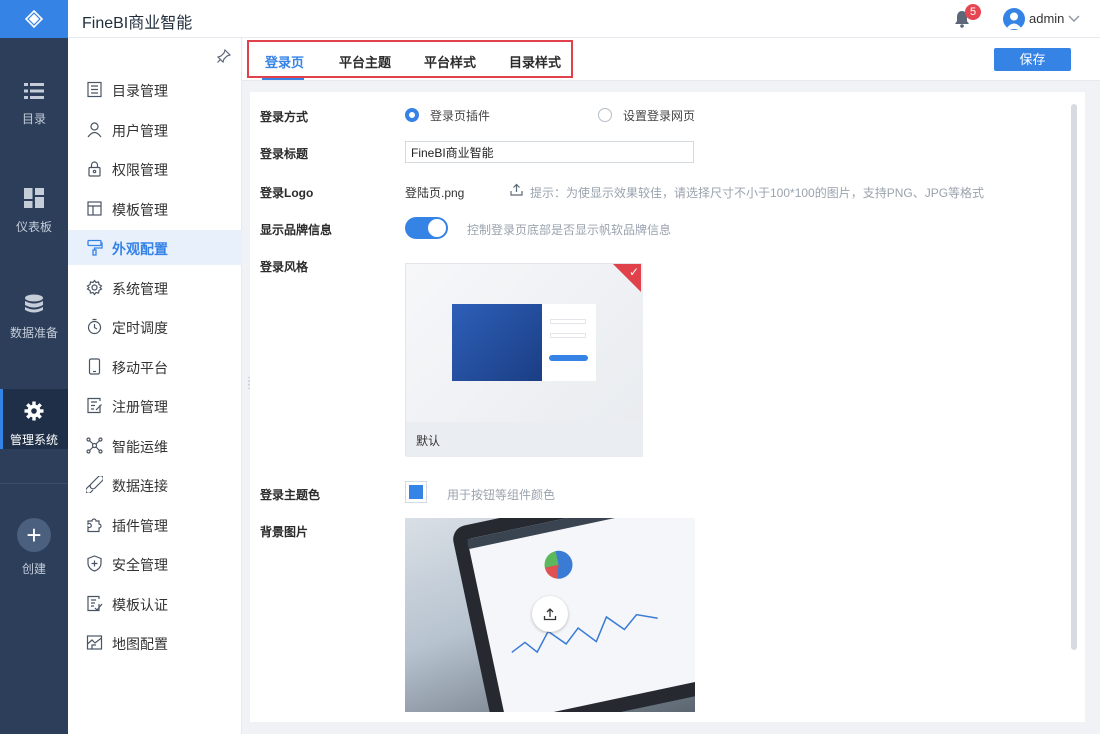  Describe the element at coordinates (569, 342) in the screenshot. I see `preview-login-form` at that location.